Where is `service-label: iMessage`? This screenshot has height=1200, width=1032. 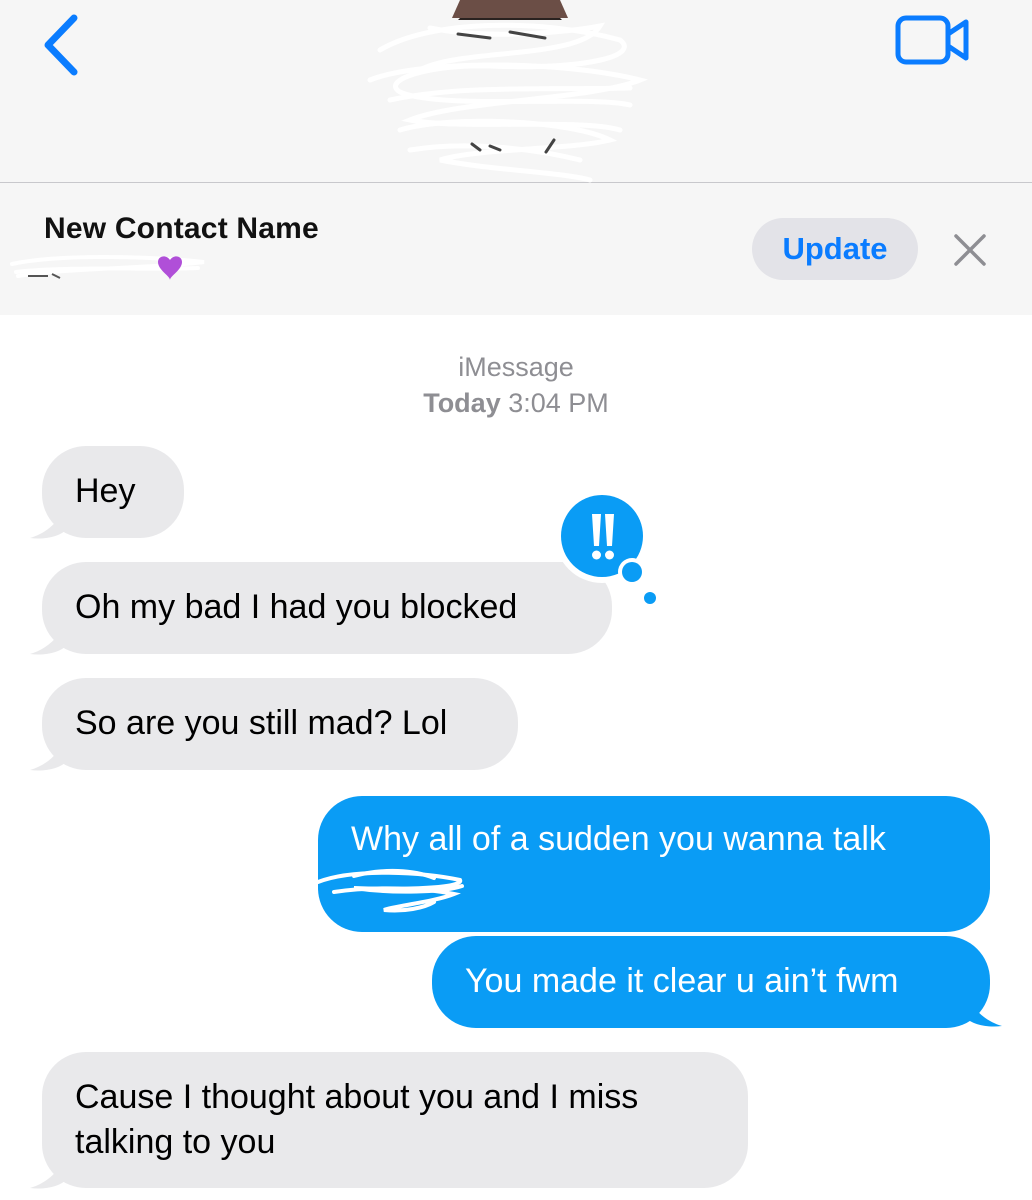 service-label: iMessage is located at coordinates (516, 367).